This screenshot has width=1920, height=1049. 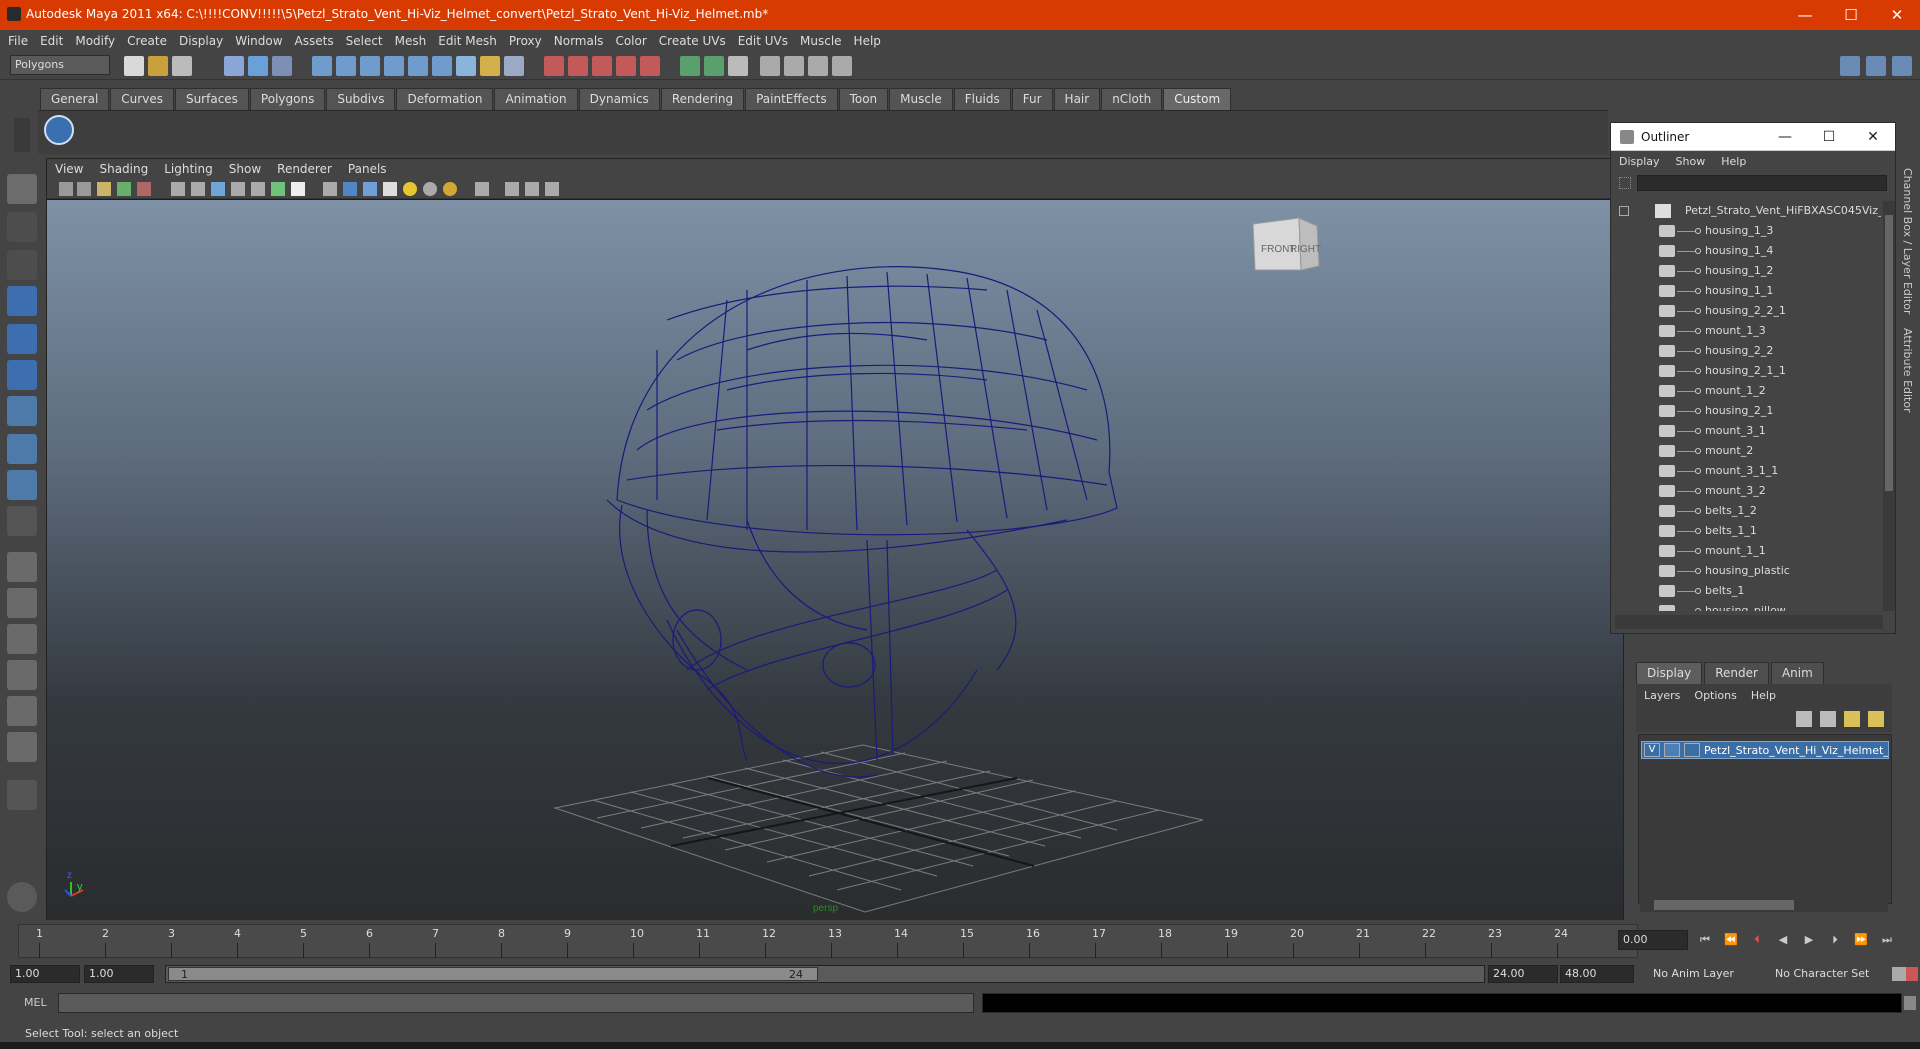 What do you see at coordinates (445, 99) in the screenshot?
I see `shelf-tab-deformation: Deformation` at bounding box center [445, 99].